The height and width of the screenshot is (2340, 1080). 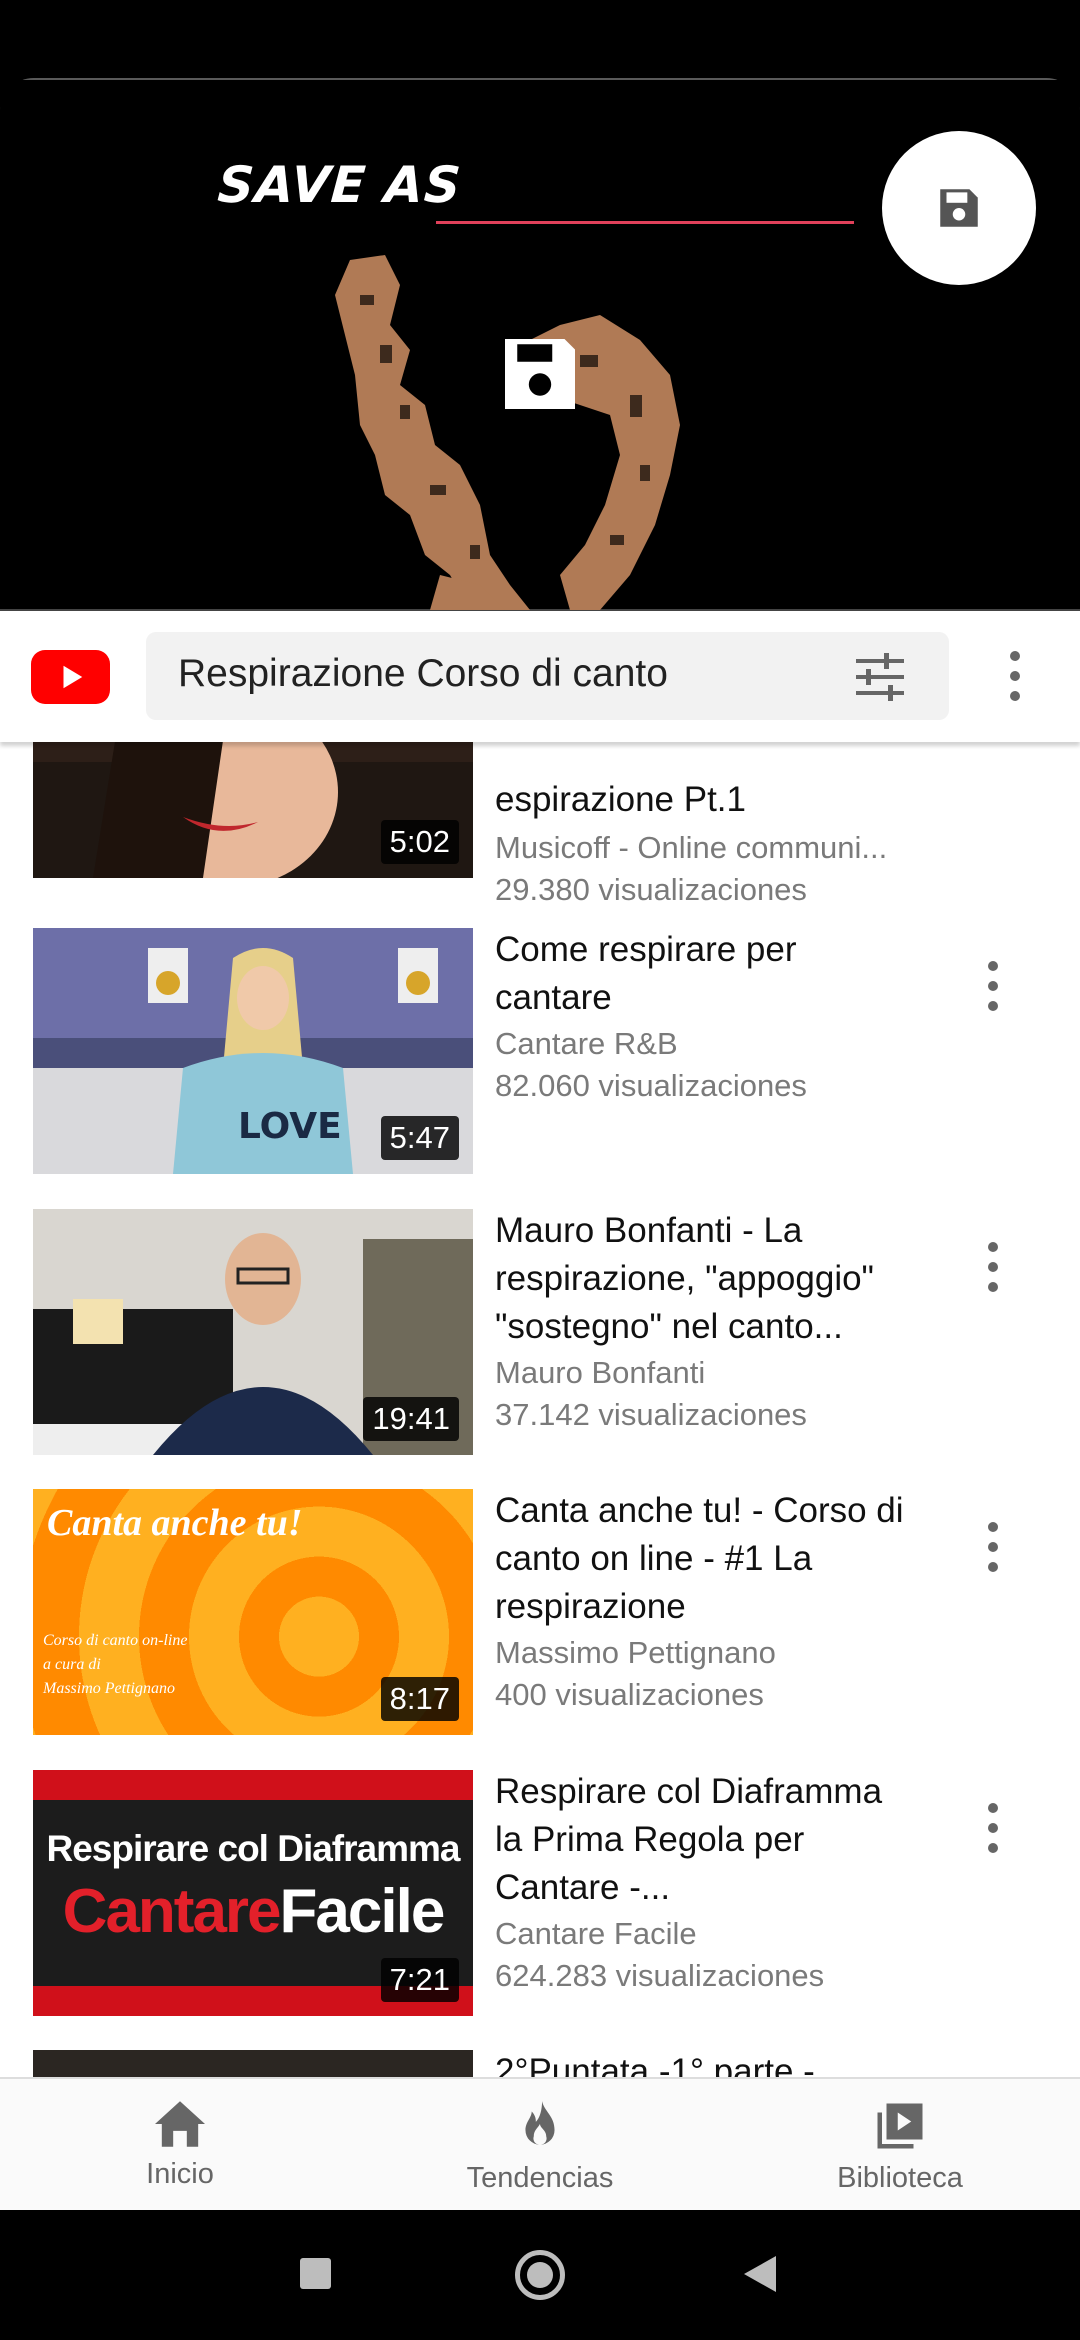 What do you see at coordinates (253, 1848) in the screenshot?
I see `thumbnail-line1: Respirare col Diaframma` at bounding box center [253, 1848].